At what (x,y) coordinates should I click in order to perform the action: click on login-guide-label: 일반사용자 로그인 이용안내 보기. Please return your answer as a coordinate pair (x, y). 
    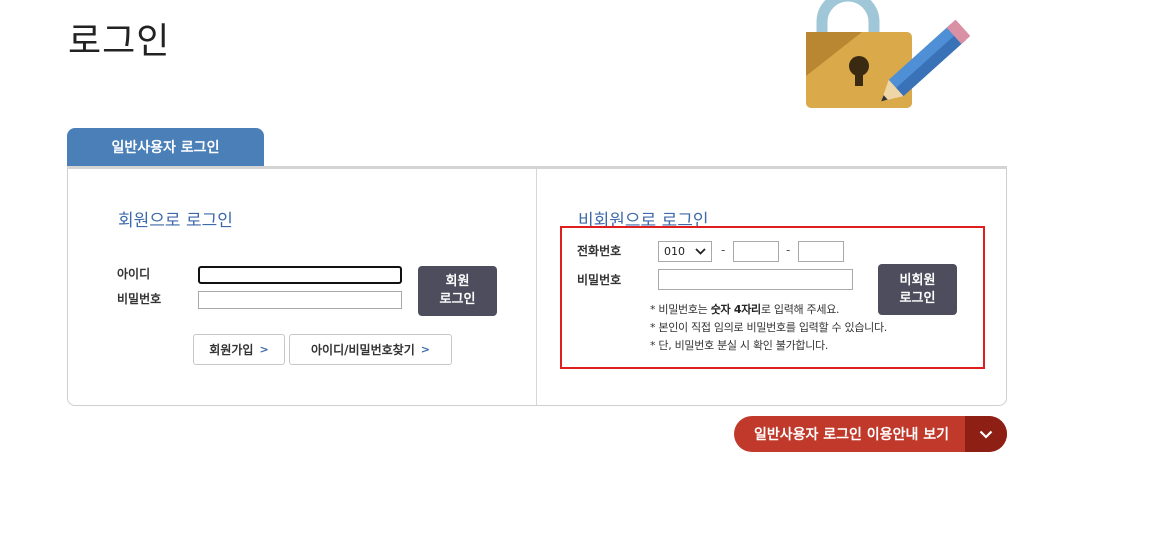
    Looking at the image, I should click on (851, 435).